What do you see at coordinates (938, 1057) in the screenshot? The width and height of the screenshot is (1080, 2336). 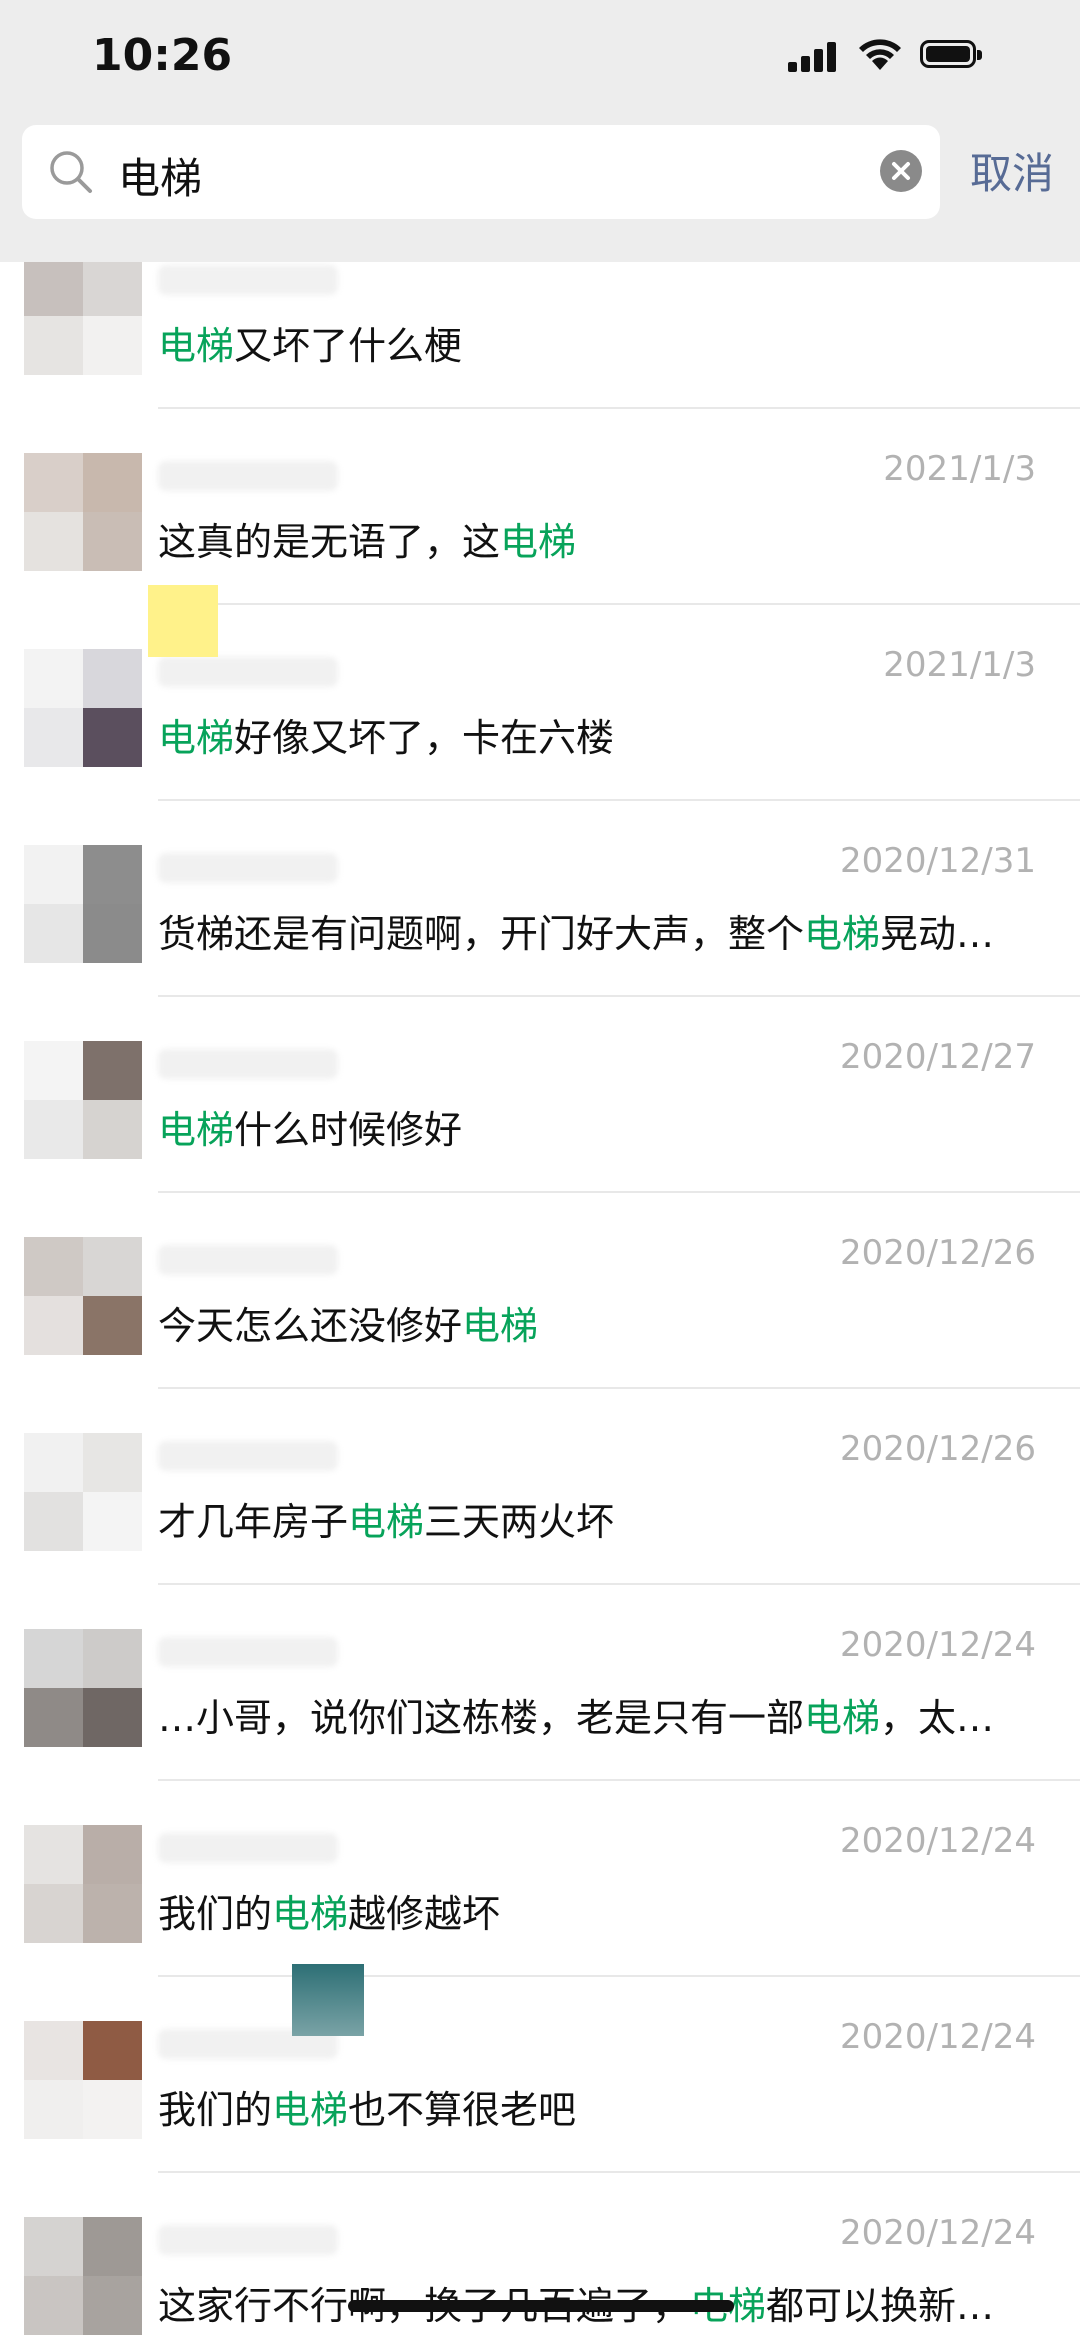 I see `message-date: 2020/12/27` at bounding box center [938, 1057].